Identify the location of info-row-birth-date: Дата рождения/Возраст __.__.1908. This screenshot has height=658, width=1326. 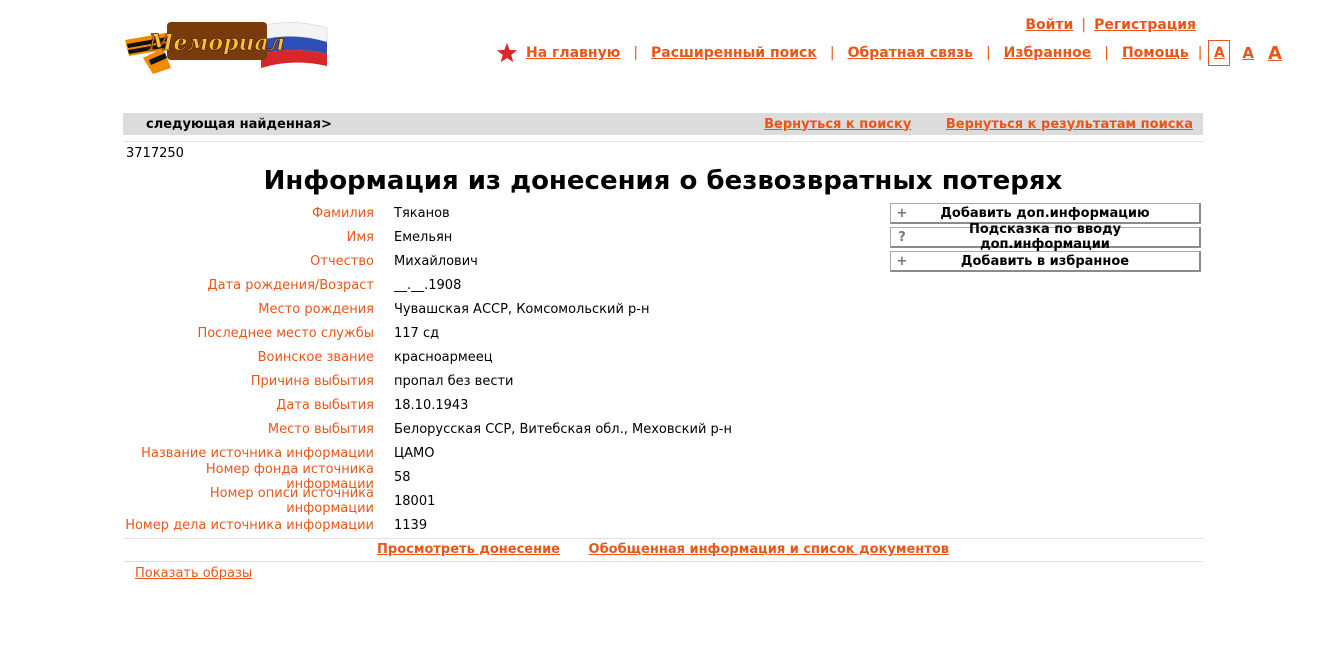
(334, 285).